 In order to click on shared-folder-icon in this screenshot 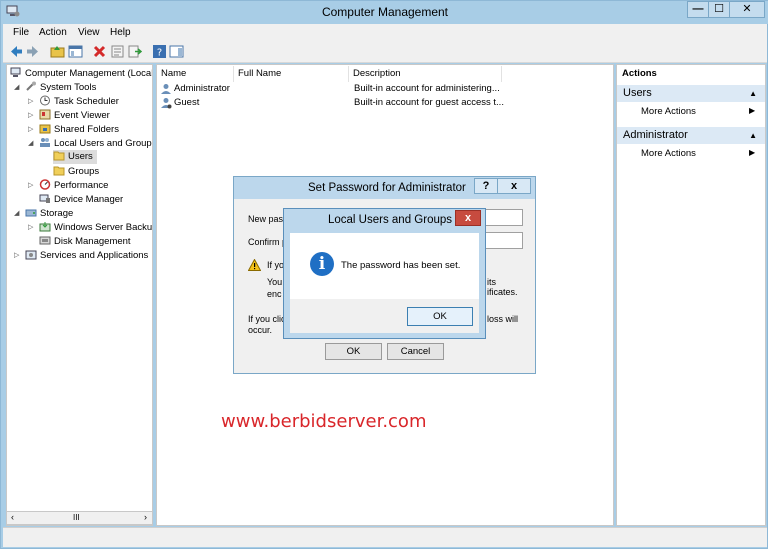, I will do `click(45, 129)`.